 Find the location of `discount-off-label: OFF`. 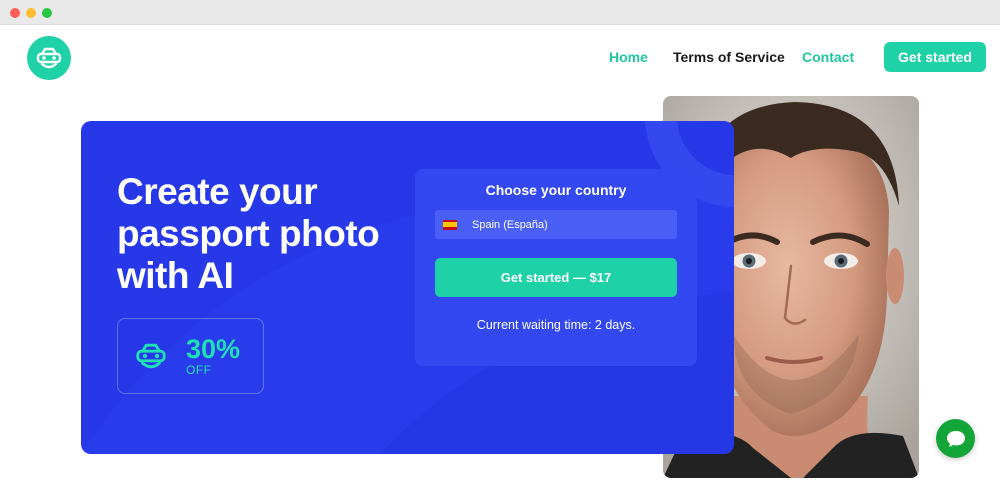

discount-off-label: OFF is located at coordinates (199, 370).